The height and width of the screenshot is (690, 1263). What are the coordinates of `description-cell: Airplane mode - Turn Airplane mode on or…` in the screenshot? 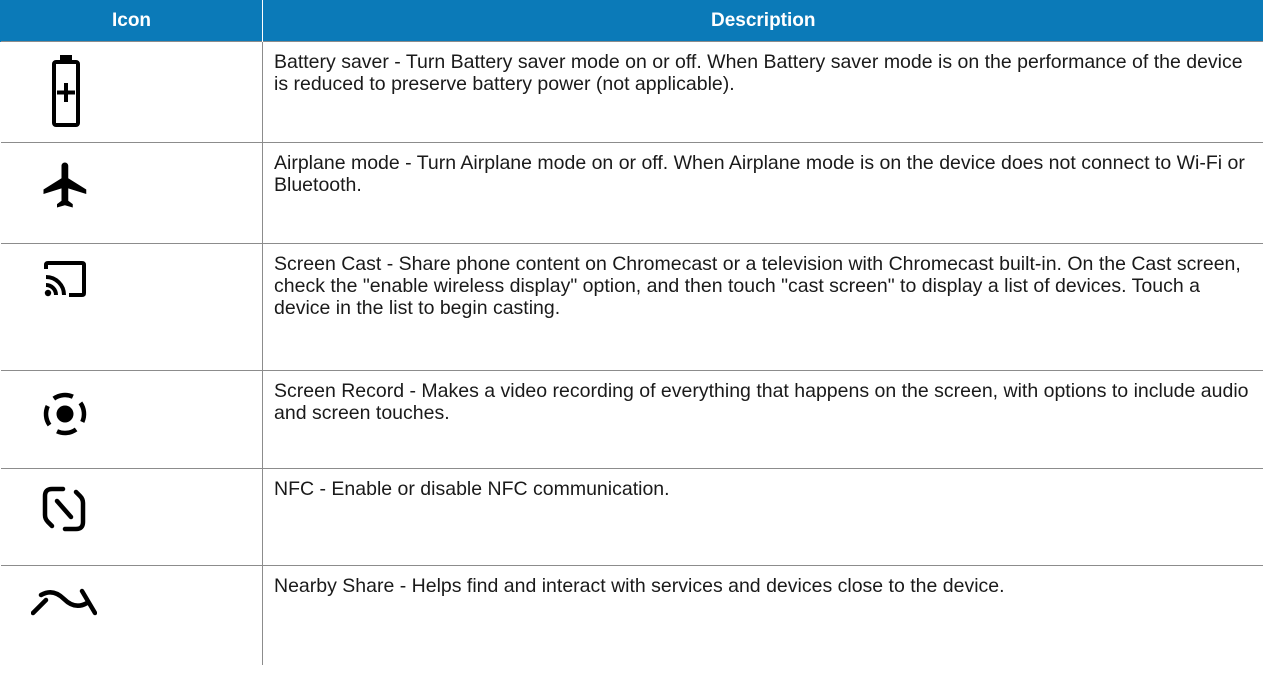 It's located at (762, 193).